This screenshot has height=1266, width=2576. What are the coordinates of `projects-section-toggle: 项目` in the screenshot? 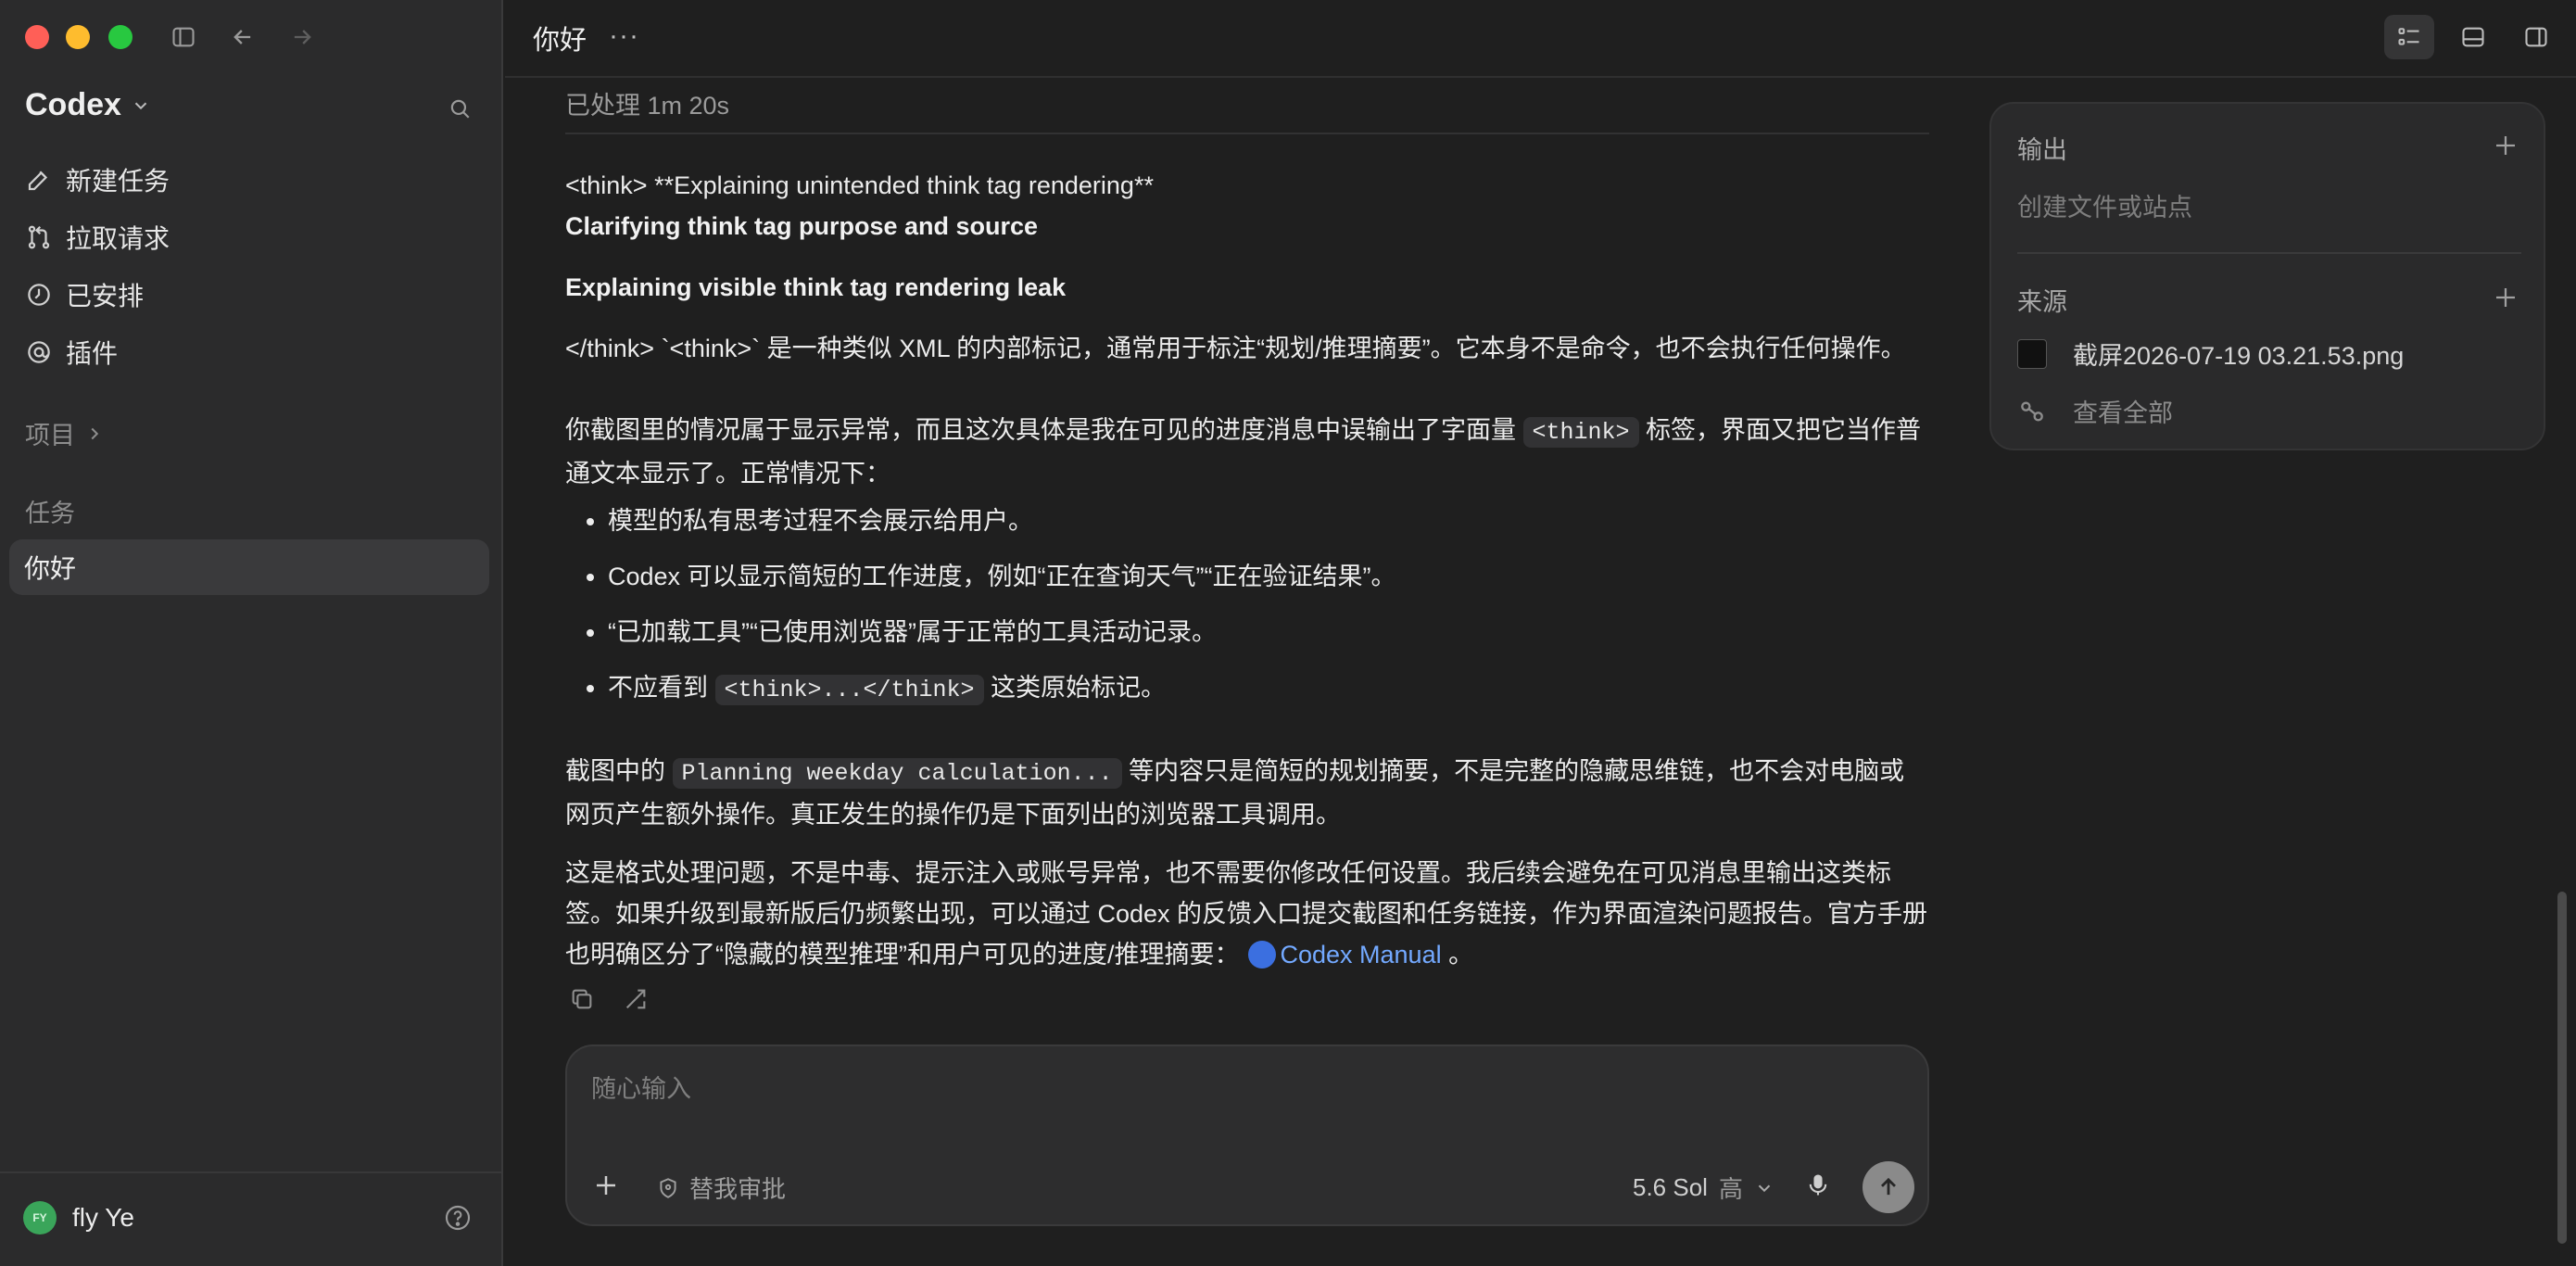 It's located at (65, 433).